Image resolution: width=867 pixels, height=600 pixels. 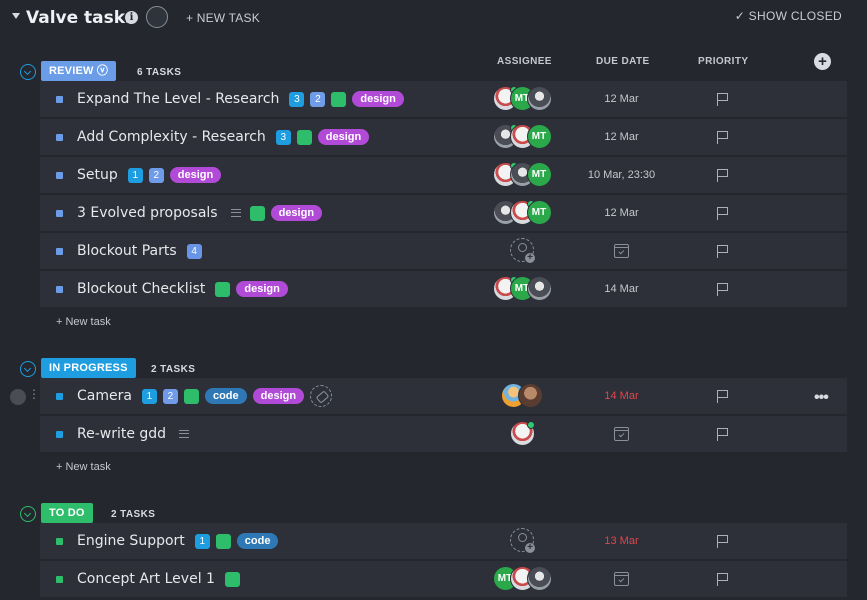 I want to click on show-closed-button: ✓ SHOW CLOSED, so click(x=788, y=16).